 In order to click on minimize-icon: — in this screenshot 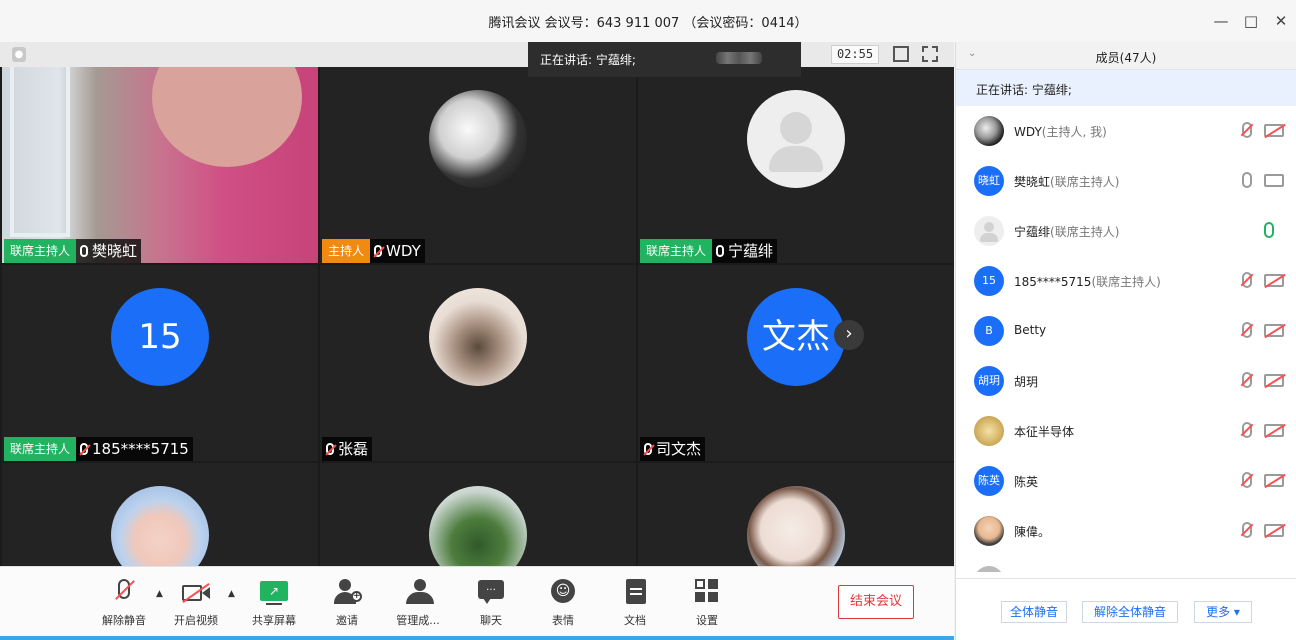, I will do `click(1221, 21)`.